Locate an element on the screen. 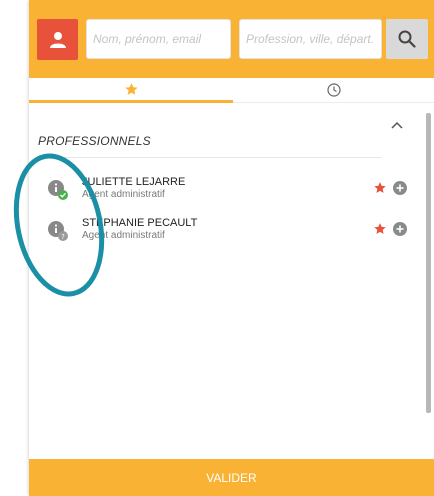 The image size is (434, 496). tab-favorites is located at coordinates (131, 90).